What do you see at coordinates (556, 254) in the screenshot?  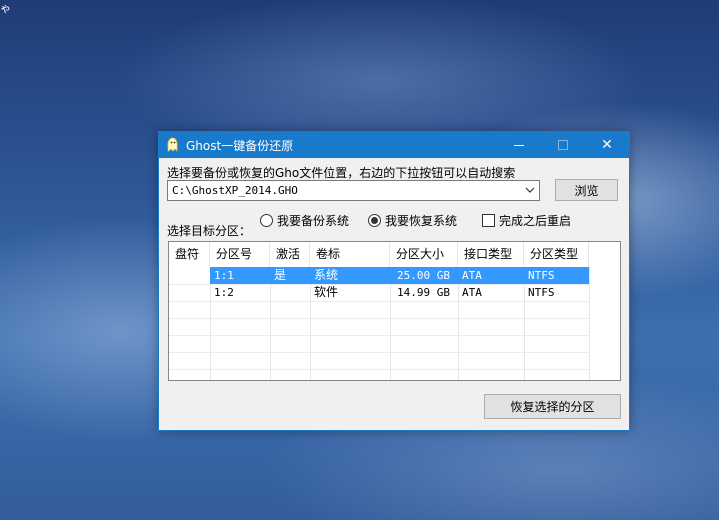 I see `column-header-type: 分区类型` at bounding box center [556, 254].